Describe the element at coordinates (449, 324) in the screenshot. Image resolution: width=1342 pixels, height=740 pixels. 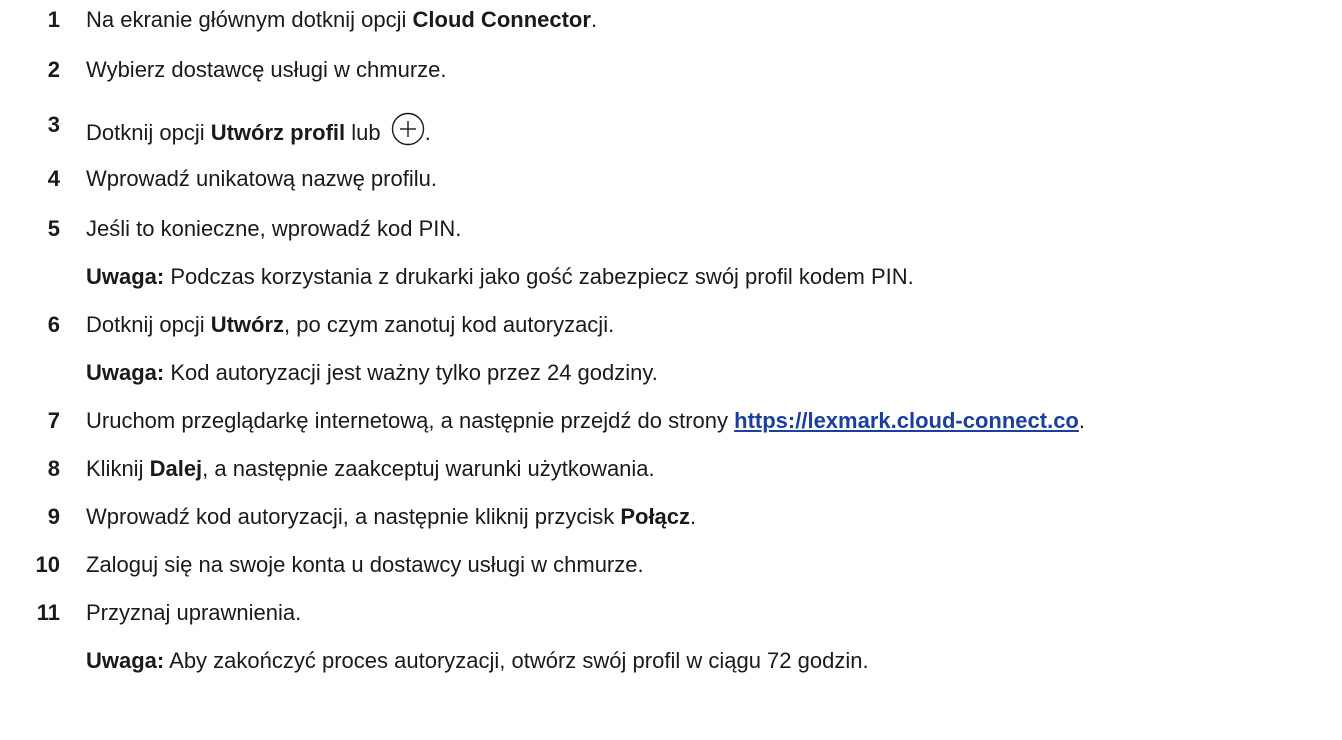
I see `step-text-part: , po czym zanotuj kod autoryzacji.` at that location.